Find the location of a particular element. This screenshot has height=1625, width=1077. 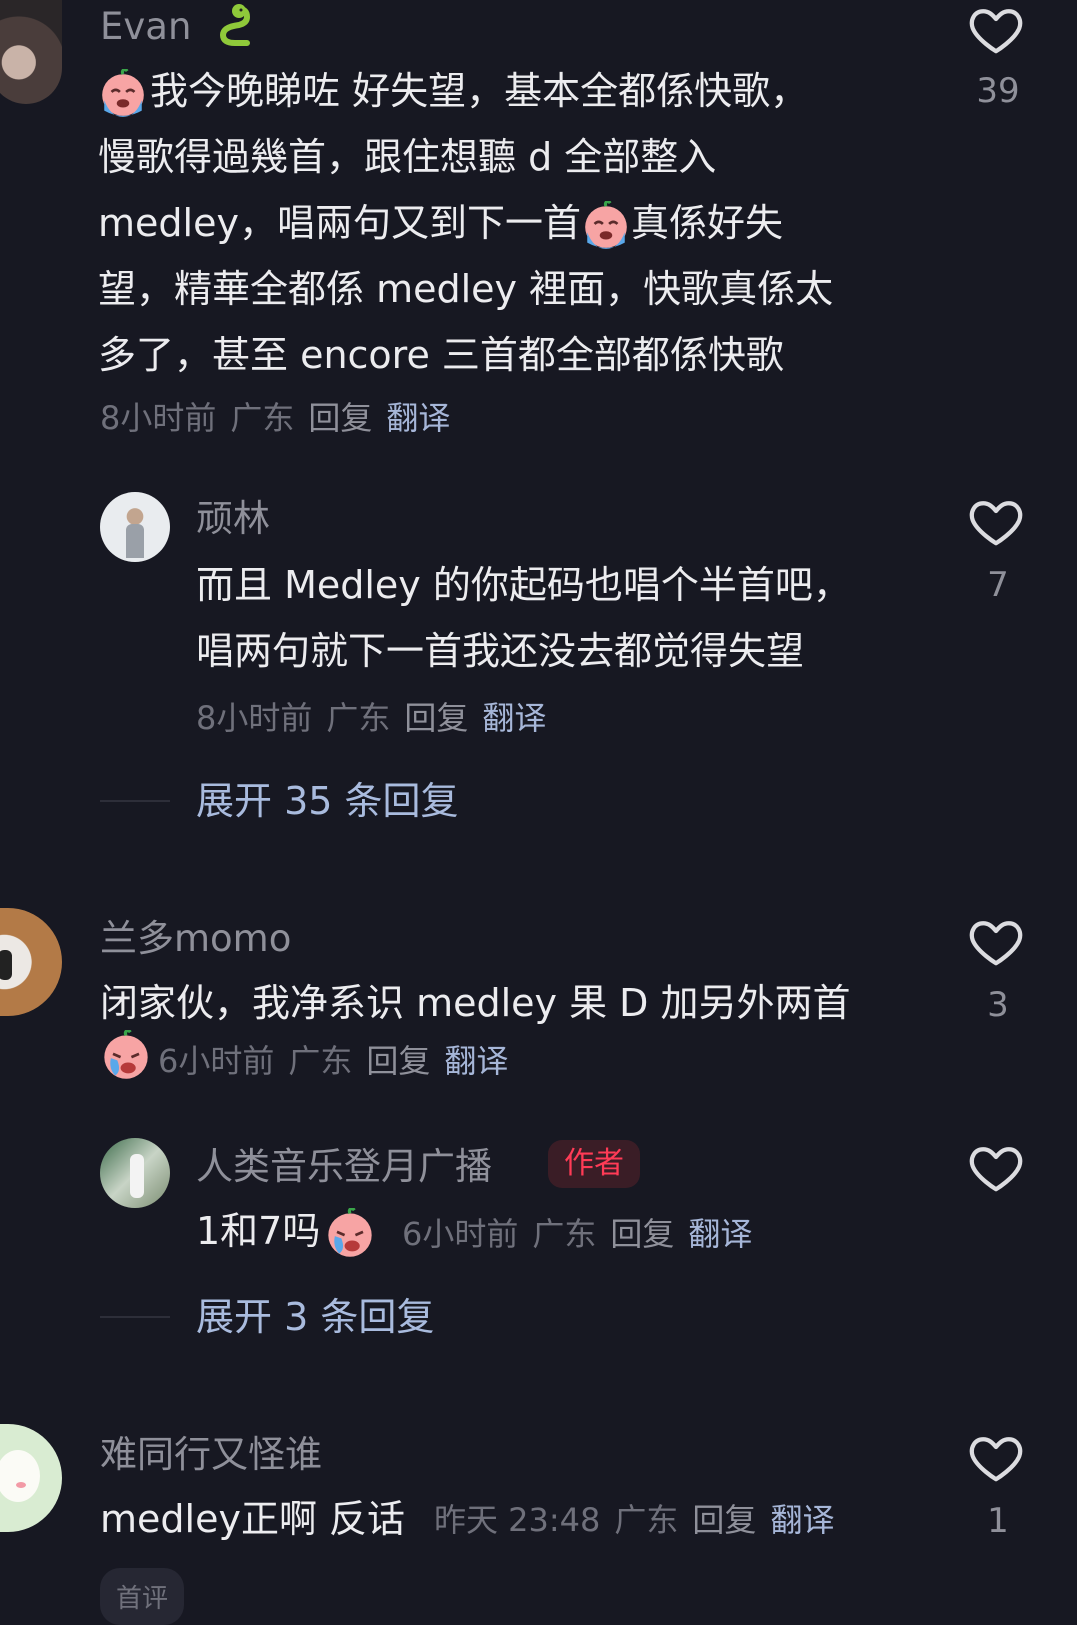

comment-line: 望，精華全都係 medley 裡面，快歌真係太 is located at coordinates (466, 289).